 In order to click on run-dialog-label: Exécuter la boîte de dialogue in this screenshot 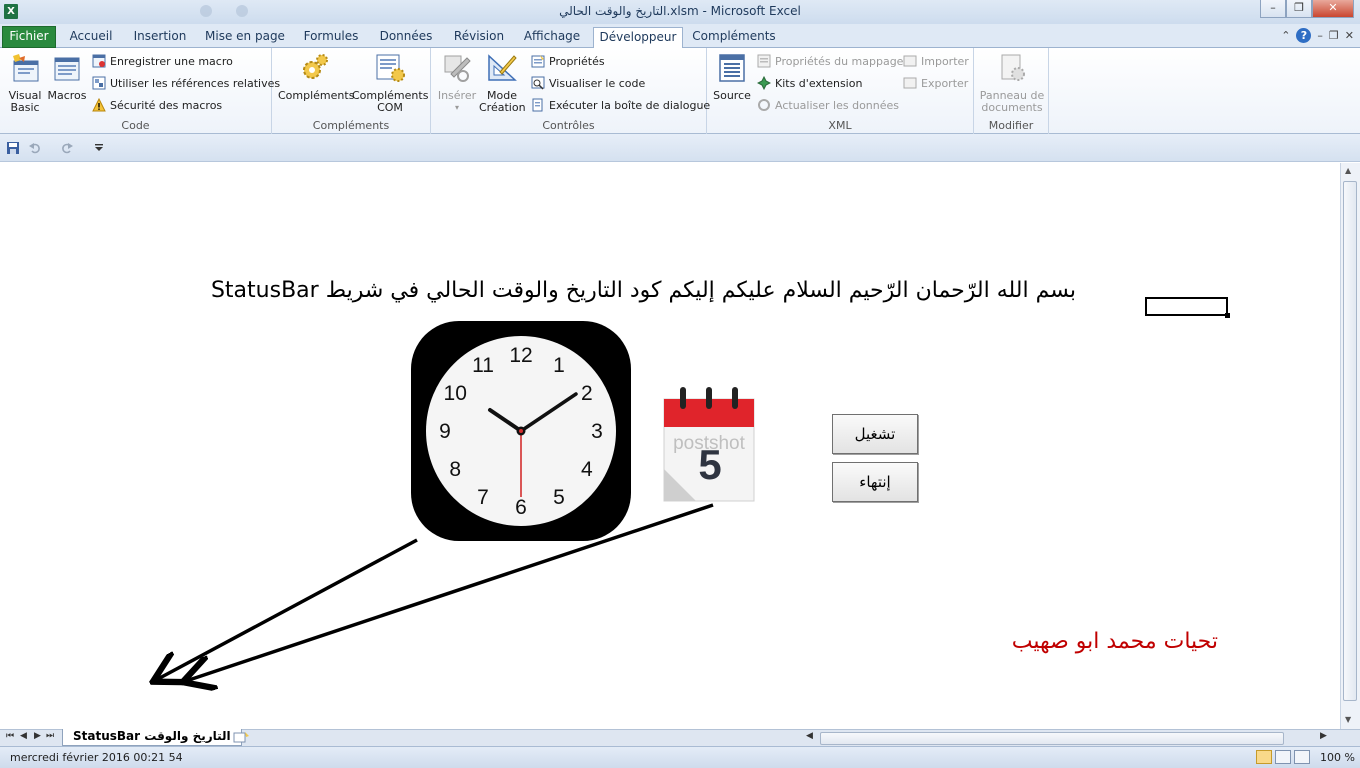, I will do `click(630, 105)`.